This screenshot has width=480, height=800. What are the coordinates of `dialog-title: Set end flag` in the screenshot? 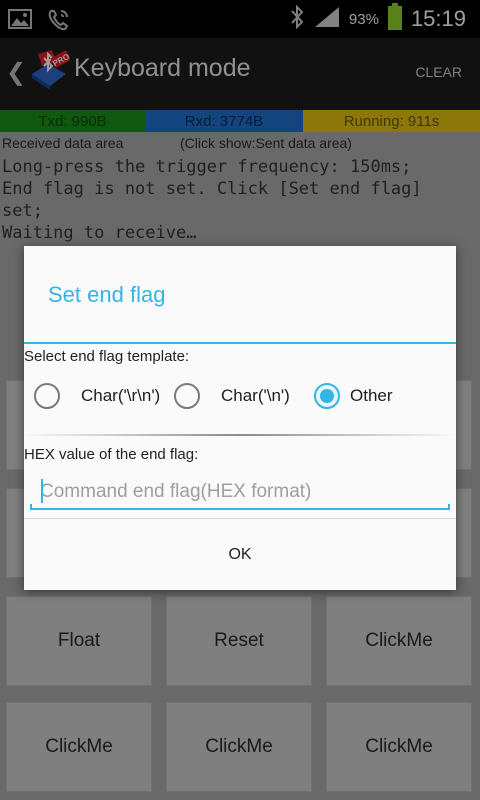 It's located at (107, 294).